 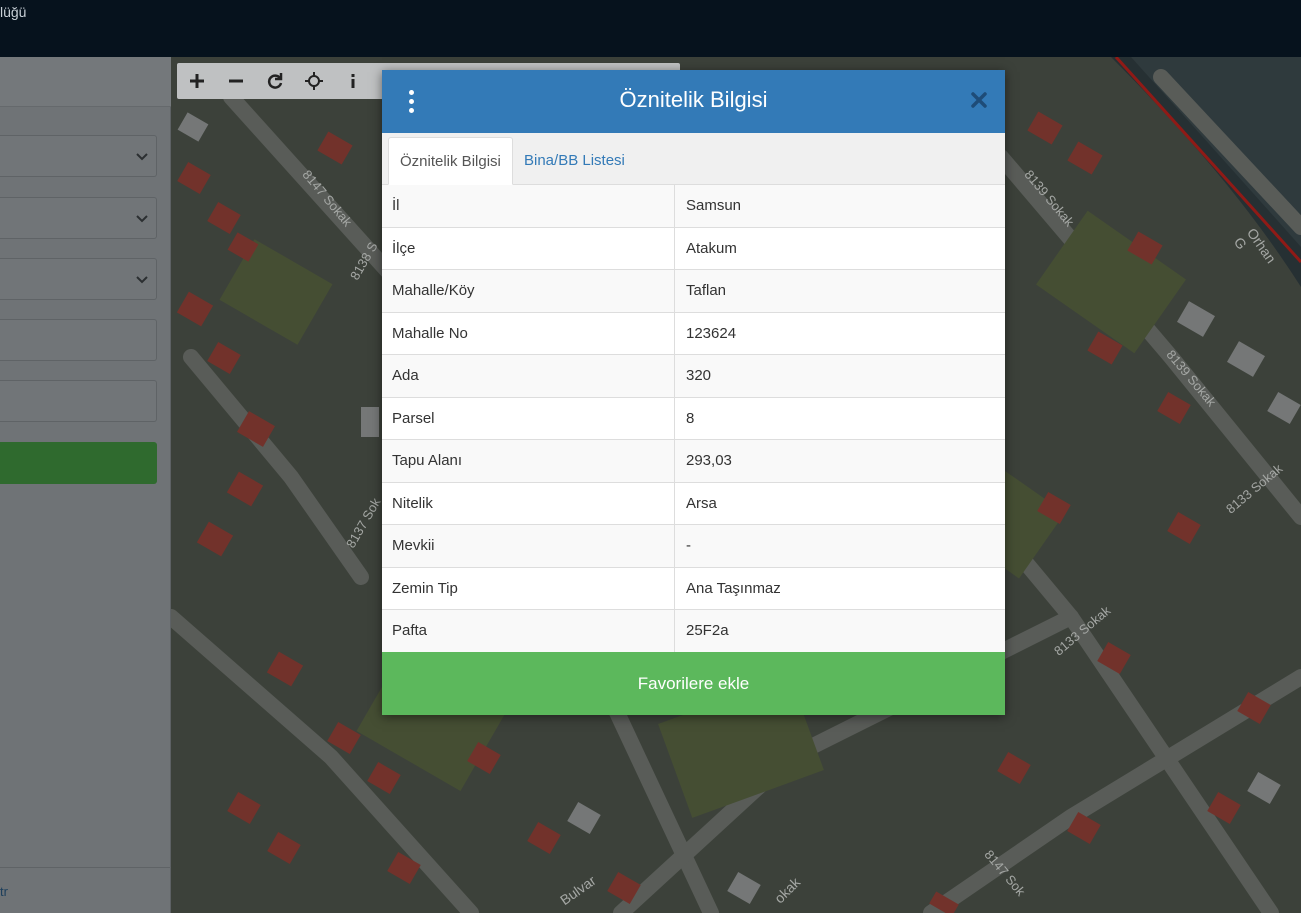 What do you see at coordinates (85, 82) in the screenshot?
I see `sidebar-header` at bounding box center [85, 82].